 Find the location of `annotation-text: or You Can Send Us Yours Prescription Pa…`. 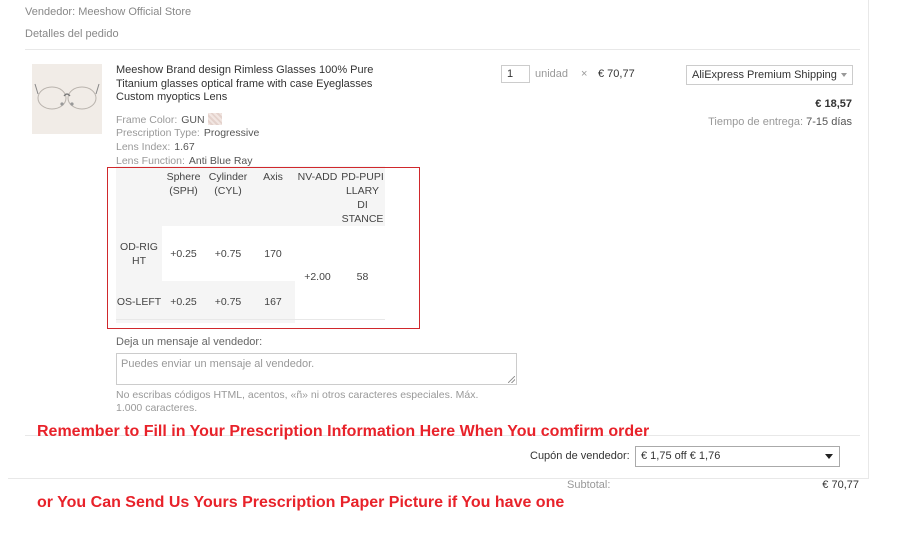

annotation-text: or You Can Send Us Yours Prescription Pa… is located at coordinates (301, 502).